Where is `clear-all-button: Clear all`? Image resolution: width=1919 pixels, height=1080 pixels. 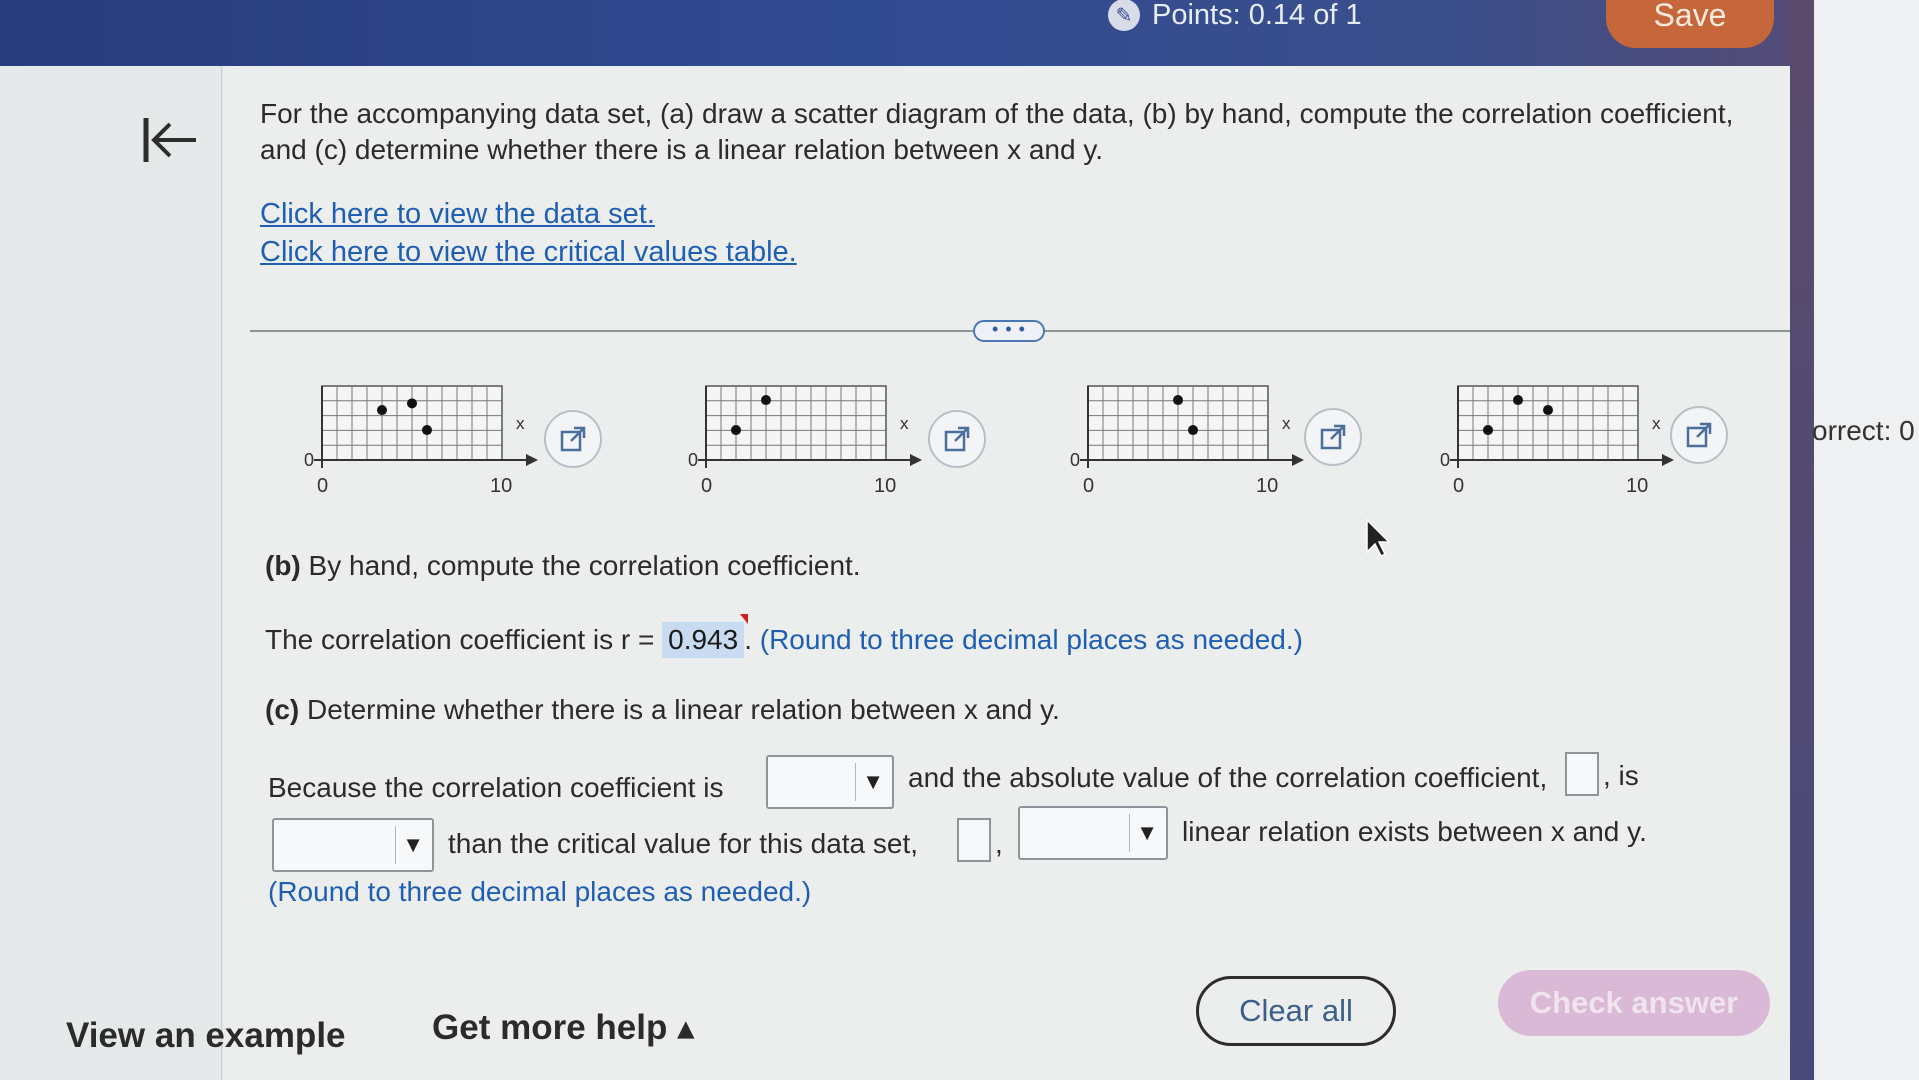
clear-all-button: Clear all is located at coordinates (1296, 1011).